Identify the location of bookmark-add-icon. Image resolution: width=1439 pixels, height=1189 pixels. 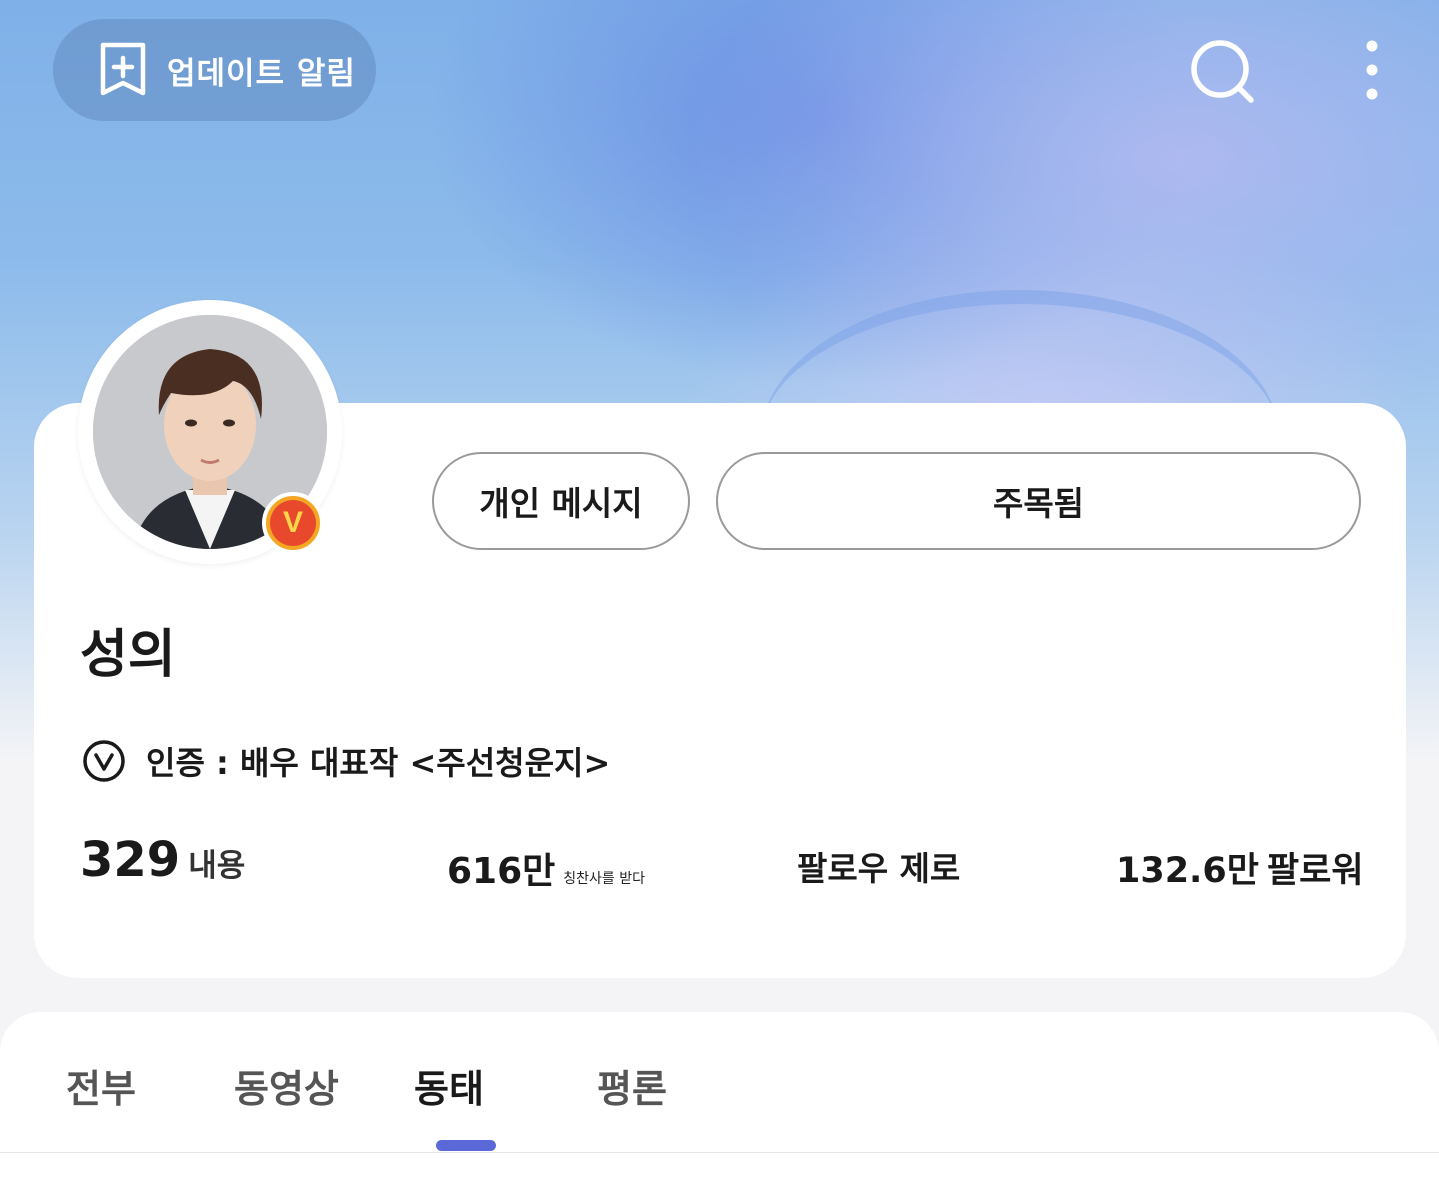
(123, 69).